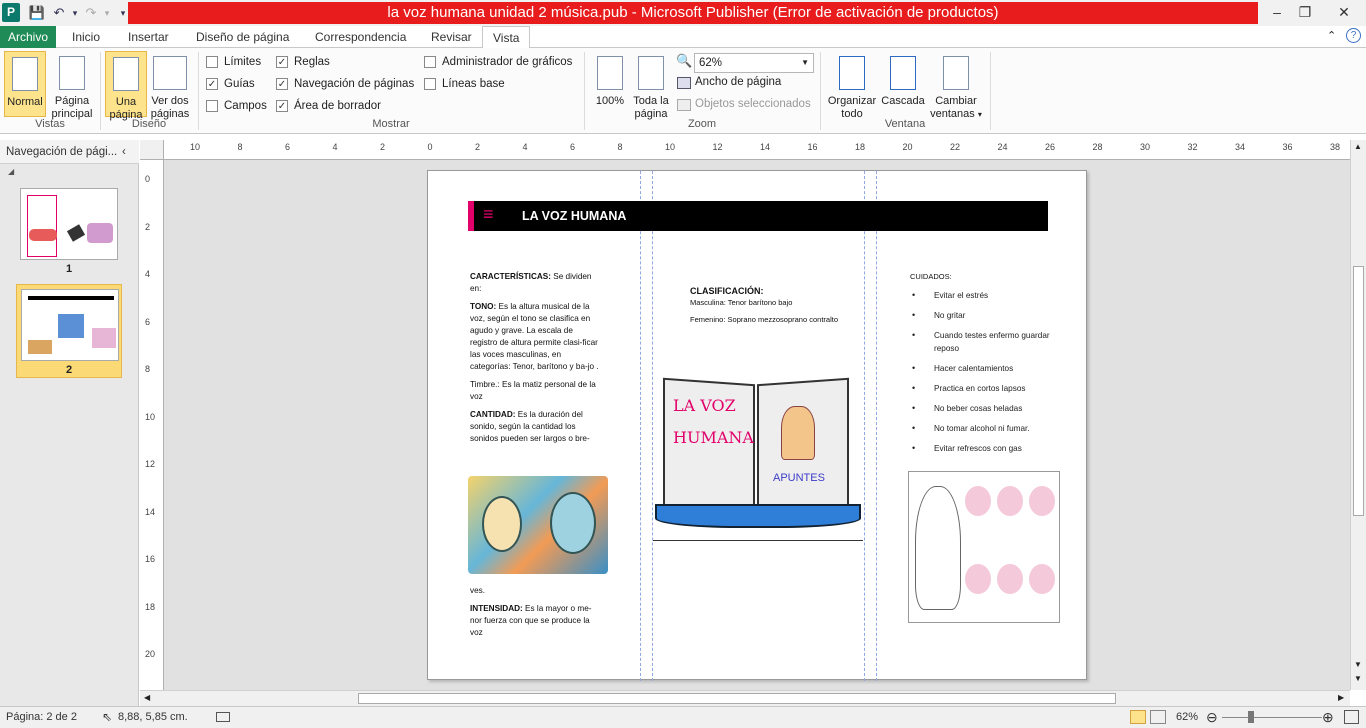  What do you see at coordinates (684, 83) in the screenshot?
I see `page-width-icon` at bounding box center [684, 83].